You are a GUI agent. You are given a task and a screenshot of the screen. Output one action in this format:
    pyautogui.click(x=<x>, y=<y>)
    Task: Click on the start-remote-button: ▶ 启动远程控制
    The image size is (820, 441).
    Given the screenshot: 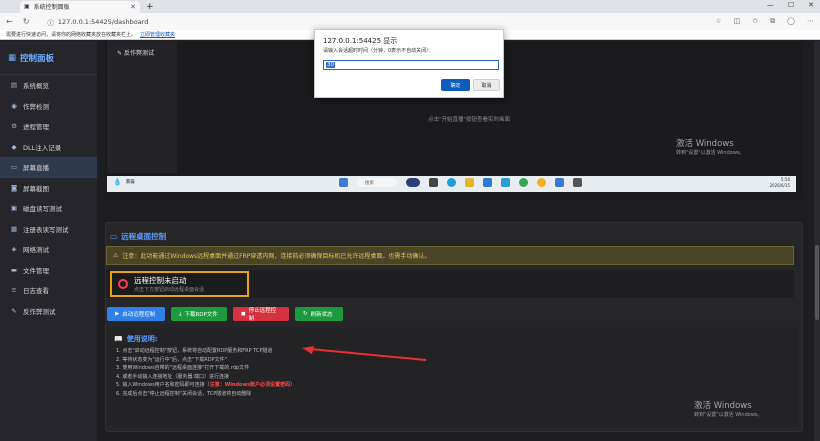 What is the action you would take?
    pyautogui.click(x=136, y=314)
    